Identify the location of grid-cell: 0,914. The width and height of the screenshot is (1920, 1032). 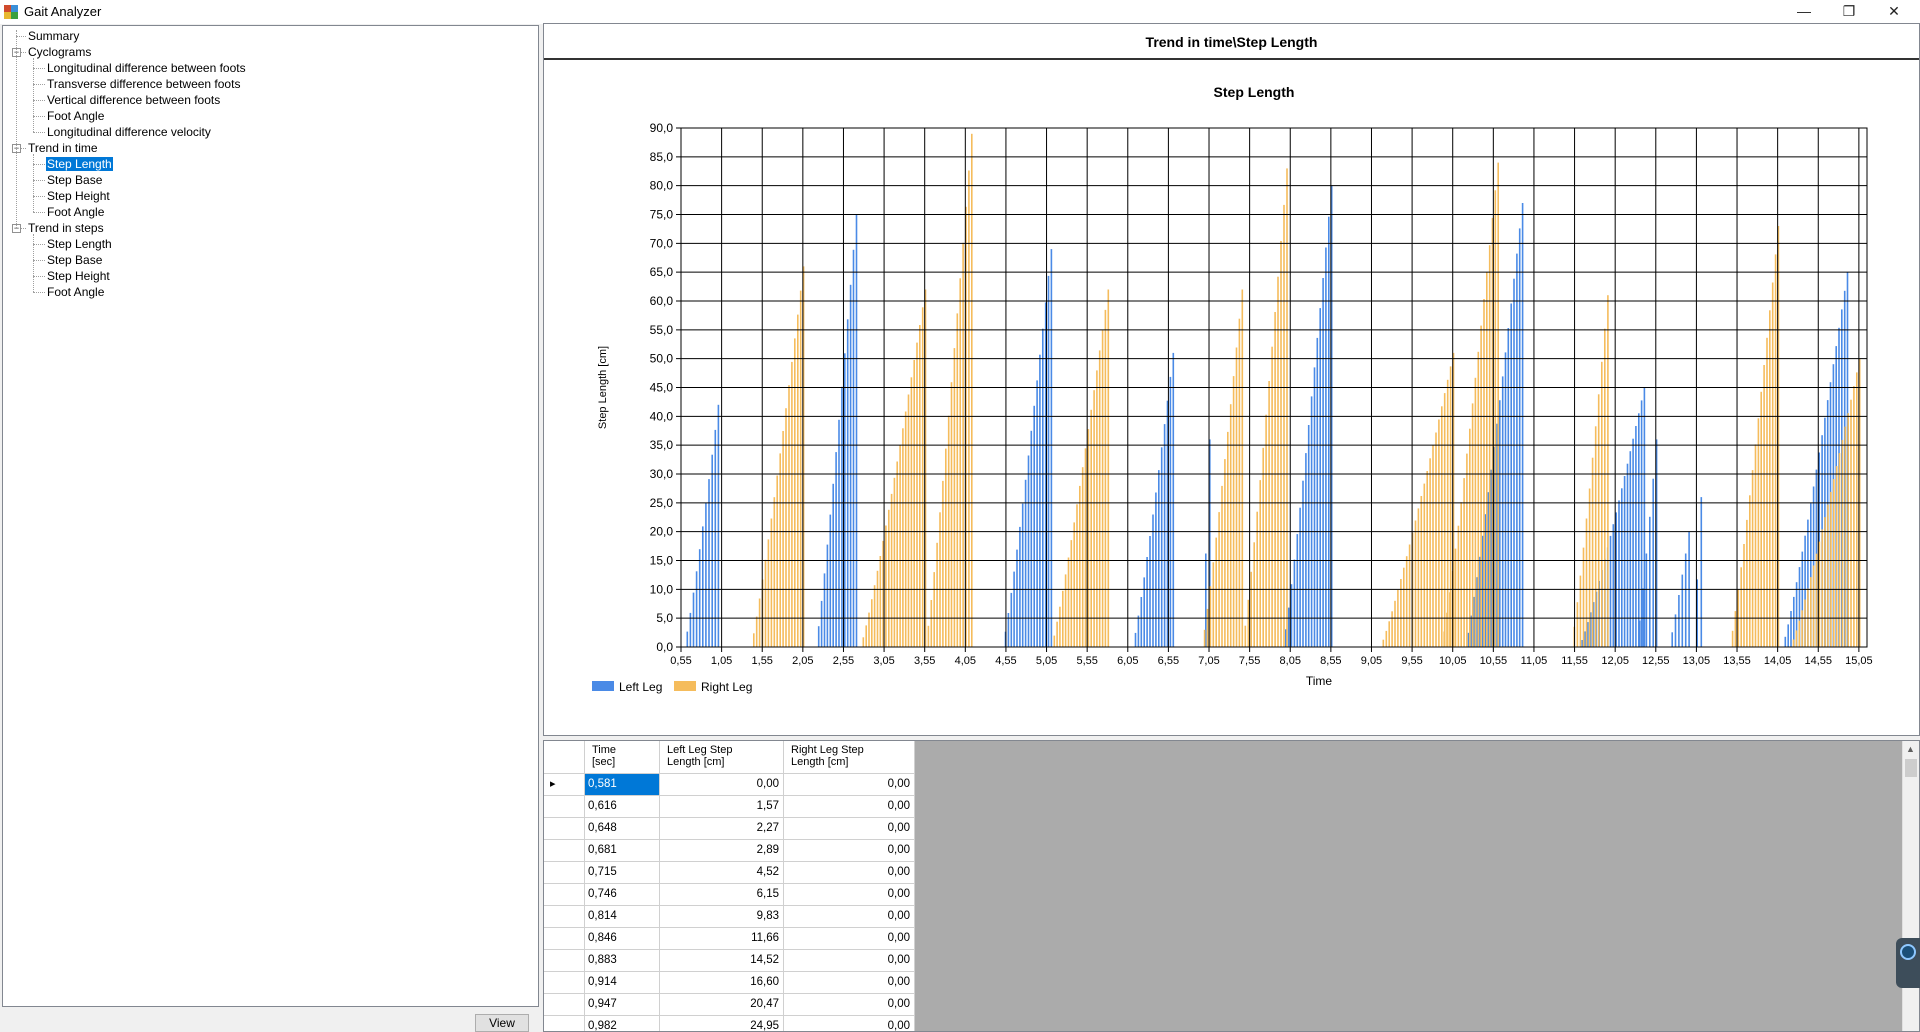
(622, 983).